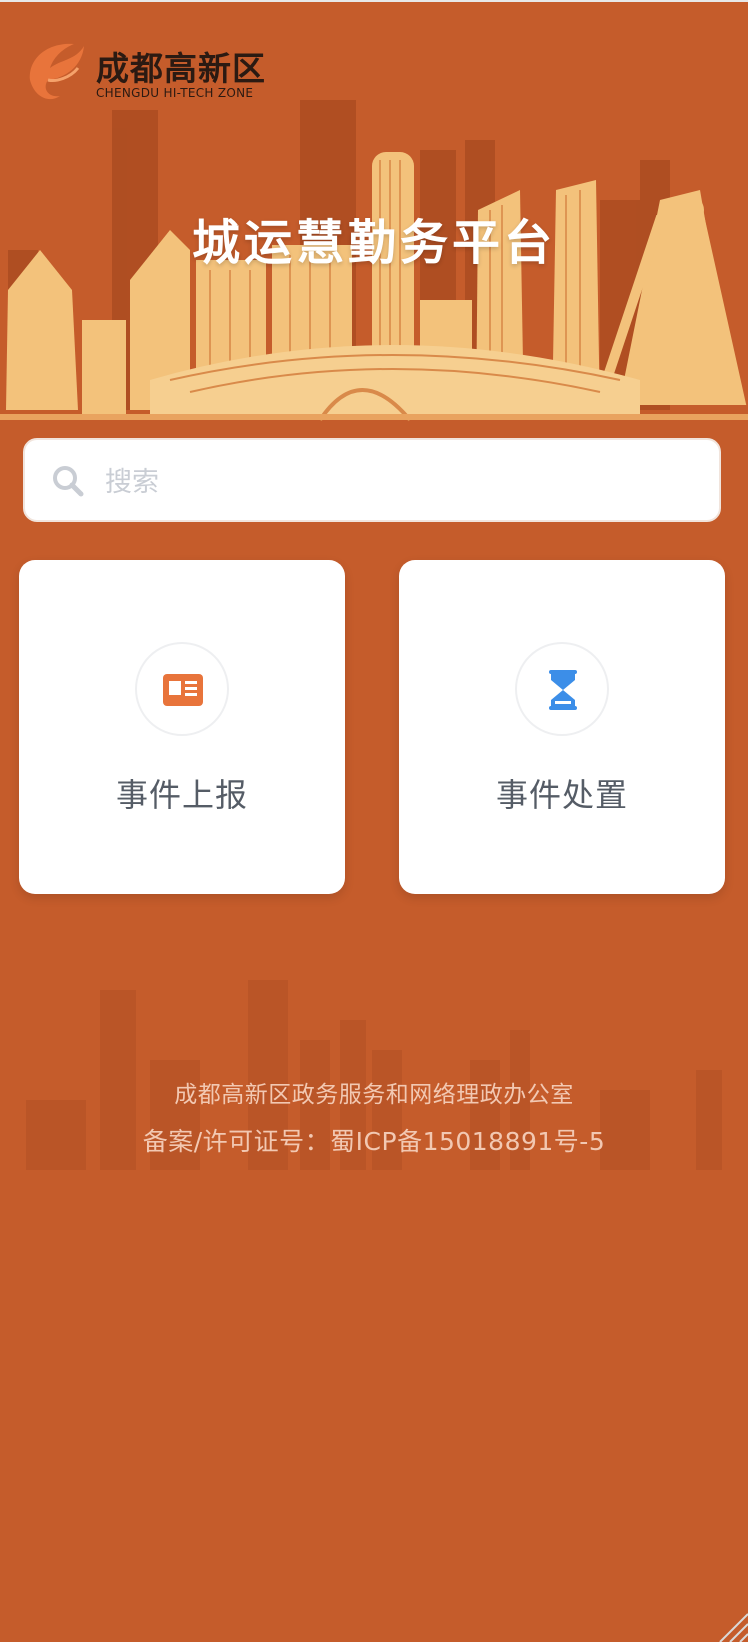 The height and width of the screenshot is (1642, 748). I want to click on event-report-card: 事件上报, so click(182, 727).